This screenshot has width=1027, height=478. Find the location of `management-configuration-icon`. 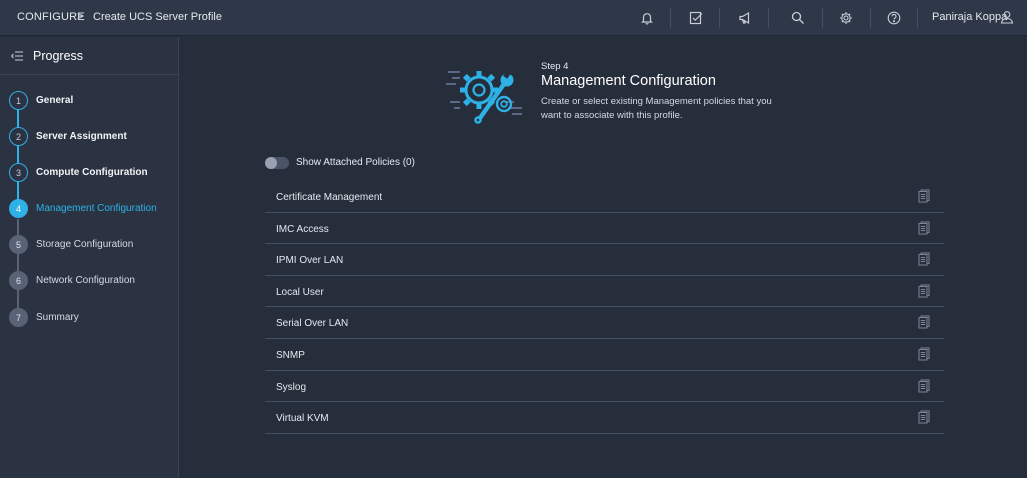

management-configuration-icon is located at coordinates (487, 91).